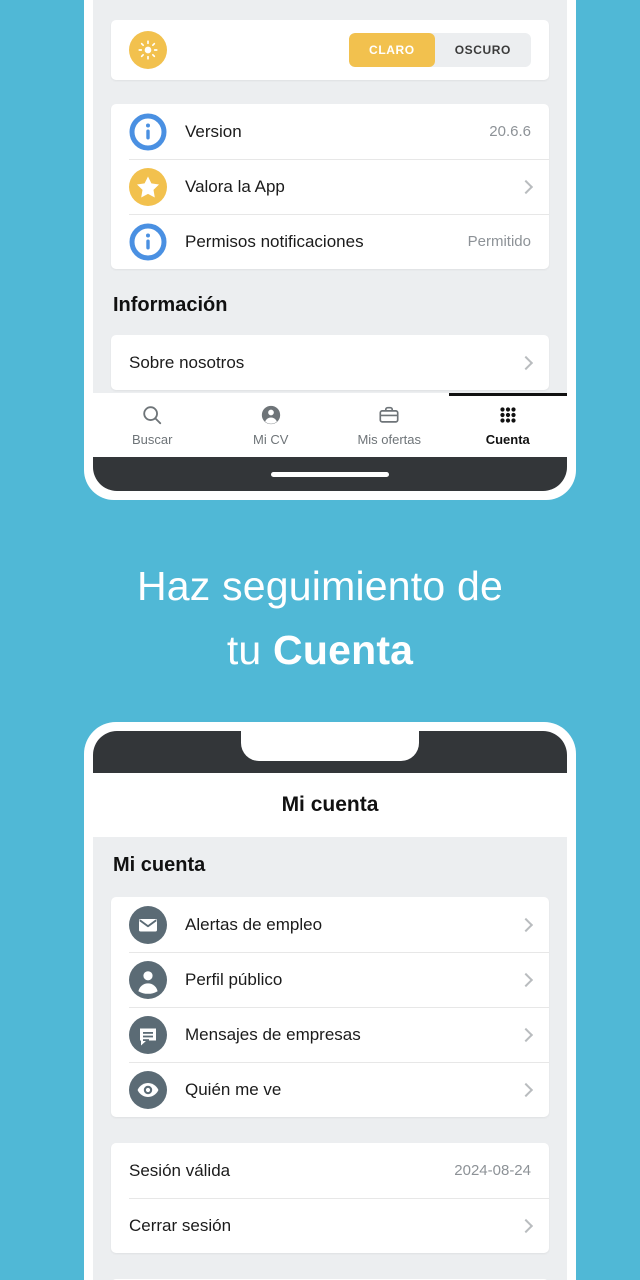  I want to click on account-row-label: Mensajes de empresas, so click(273, 1034).